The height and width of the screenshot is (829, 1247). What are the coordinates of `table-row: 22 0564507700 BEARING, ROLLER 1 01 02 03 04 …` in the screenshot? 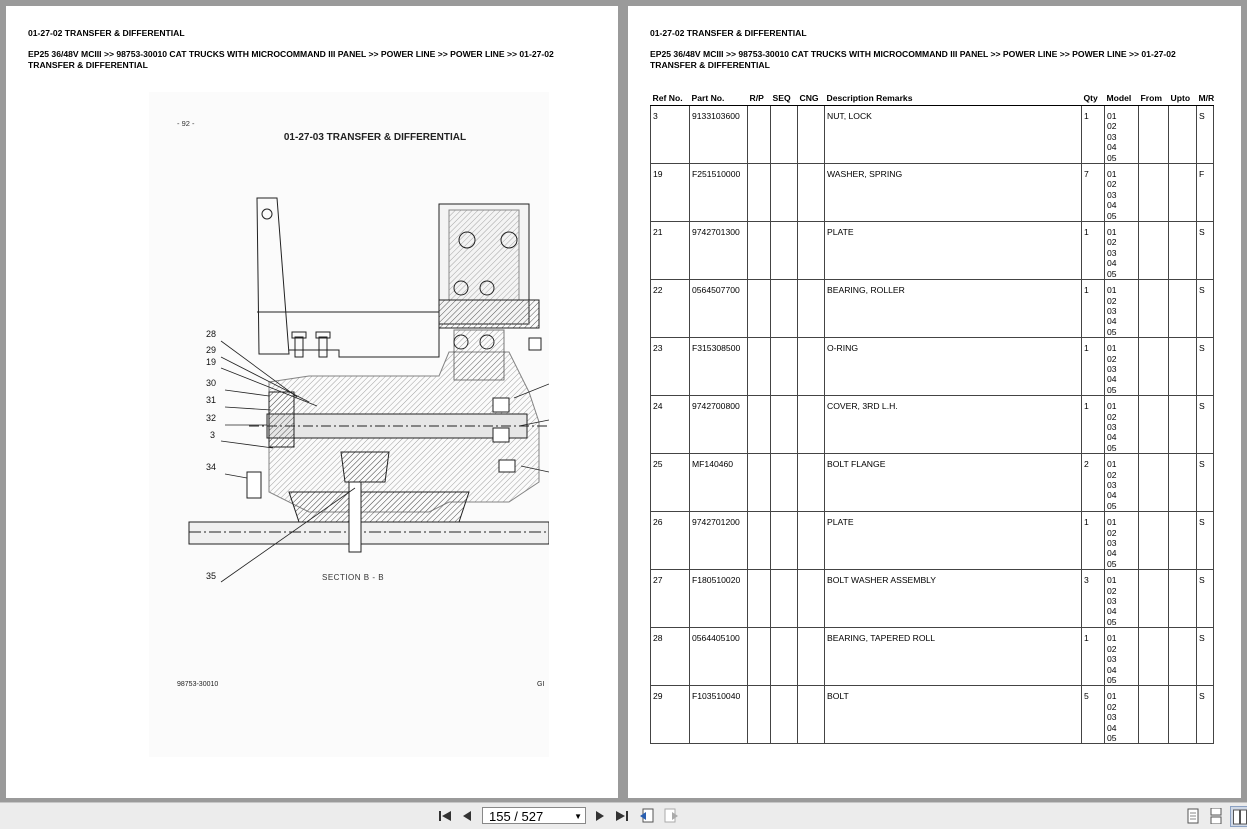 It's located at (932, 309).